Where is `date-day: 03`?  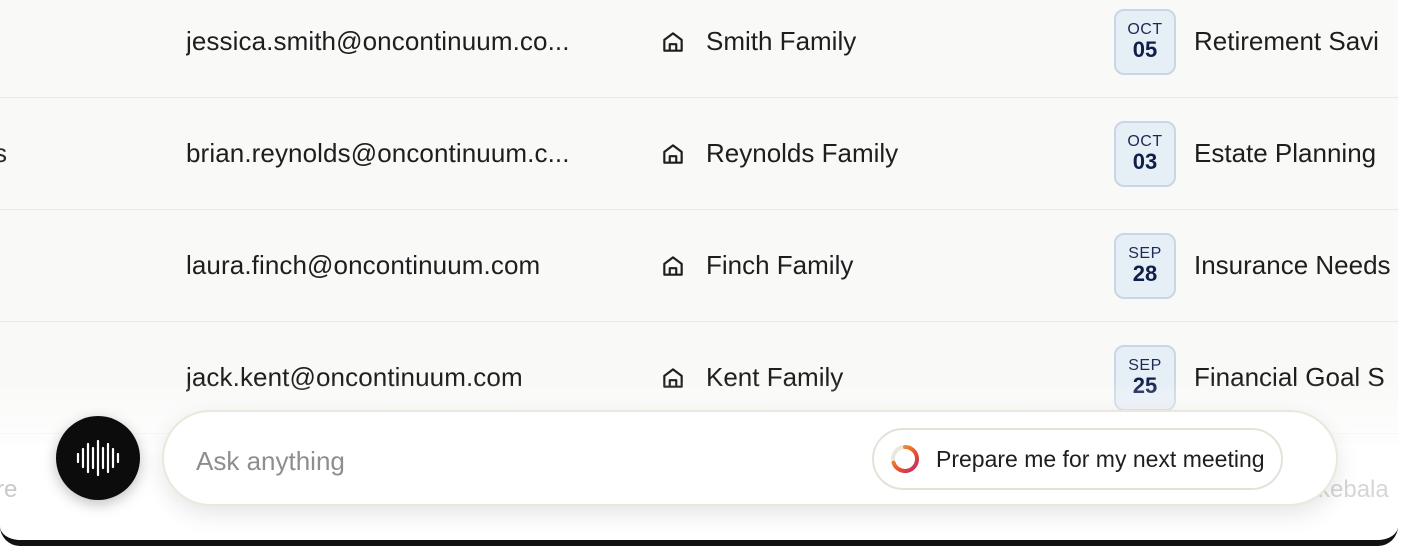 date-day: 03 is located at coordinates (1145, 161).